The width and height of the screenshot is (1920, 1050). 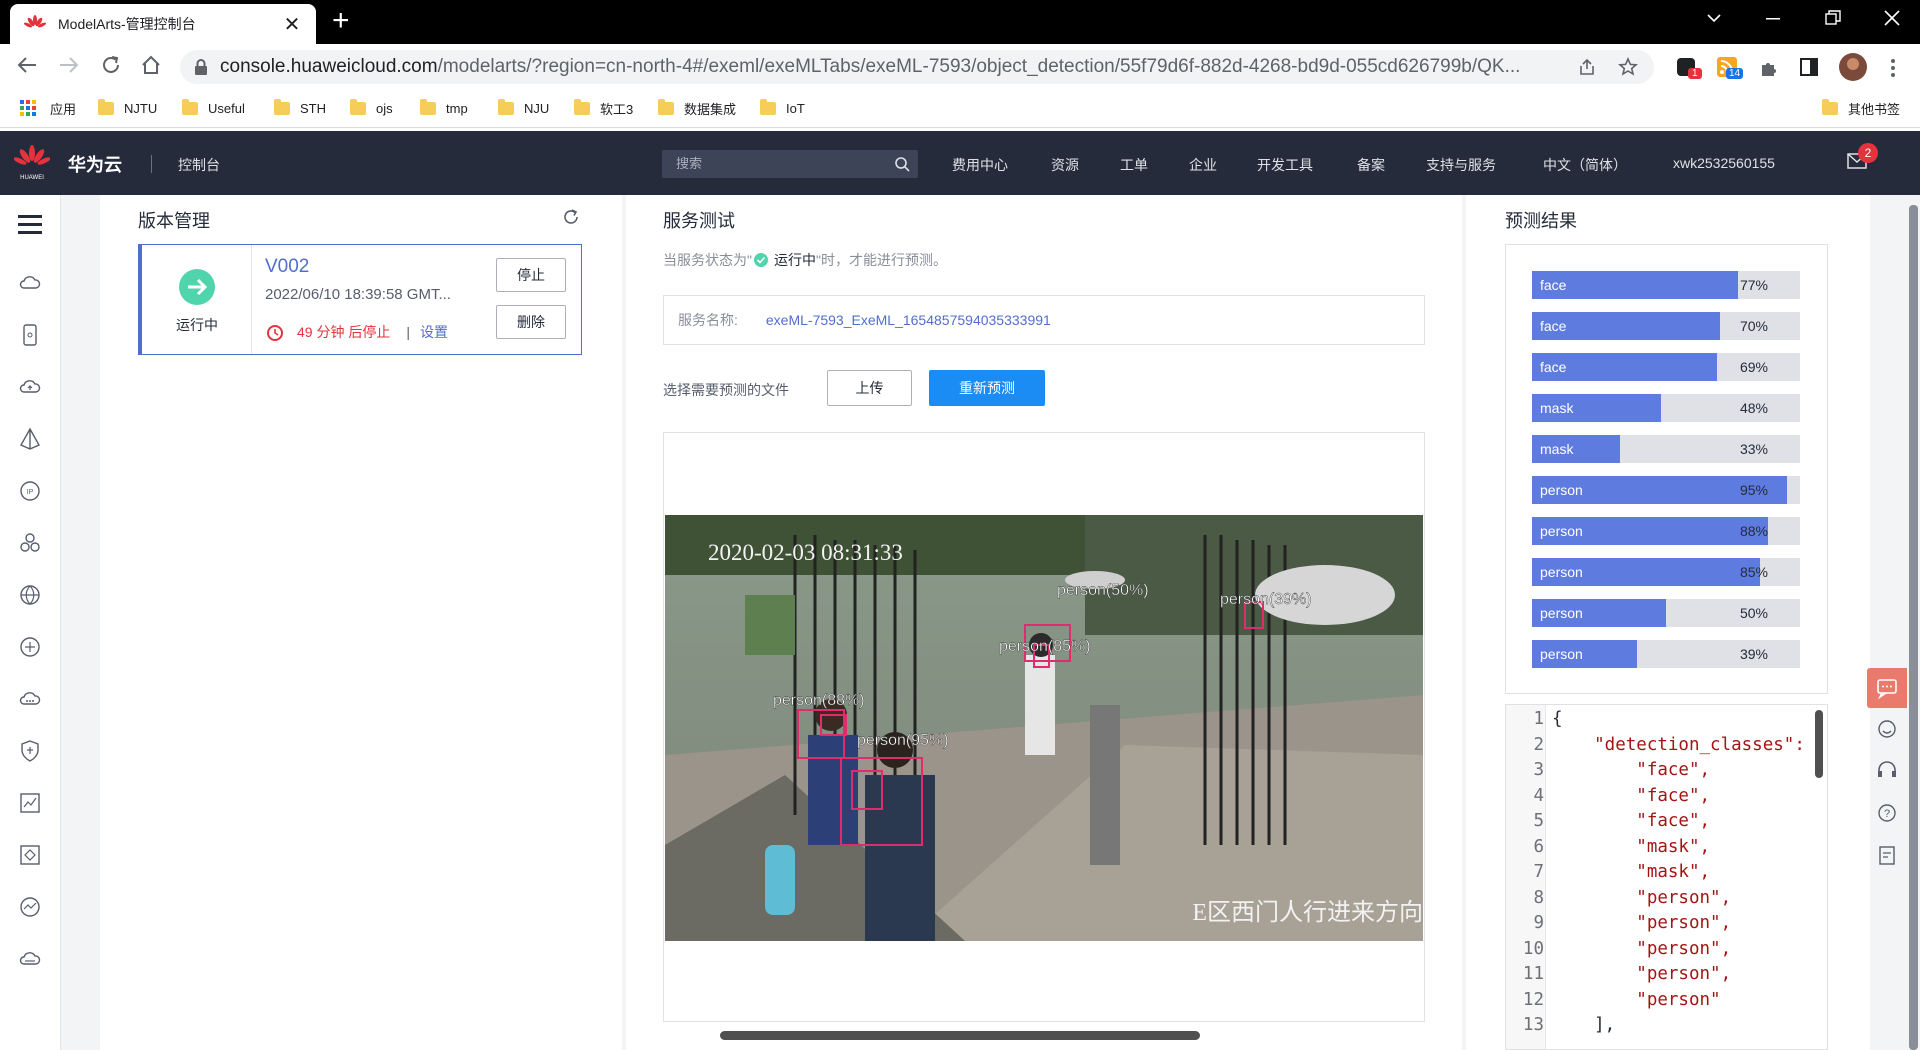 I want to click on service-hint: 当服务状态为" 运行中 "时，才能进行预测。, so click(x=805, y=260).